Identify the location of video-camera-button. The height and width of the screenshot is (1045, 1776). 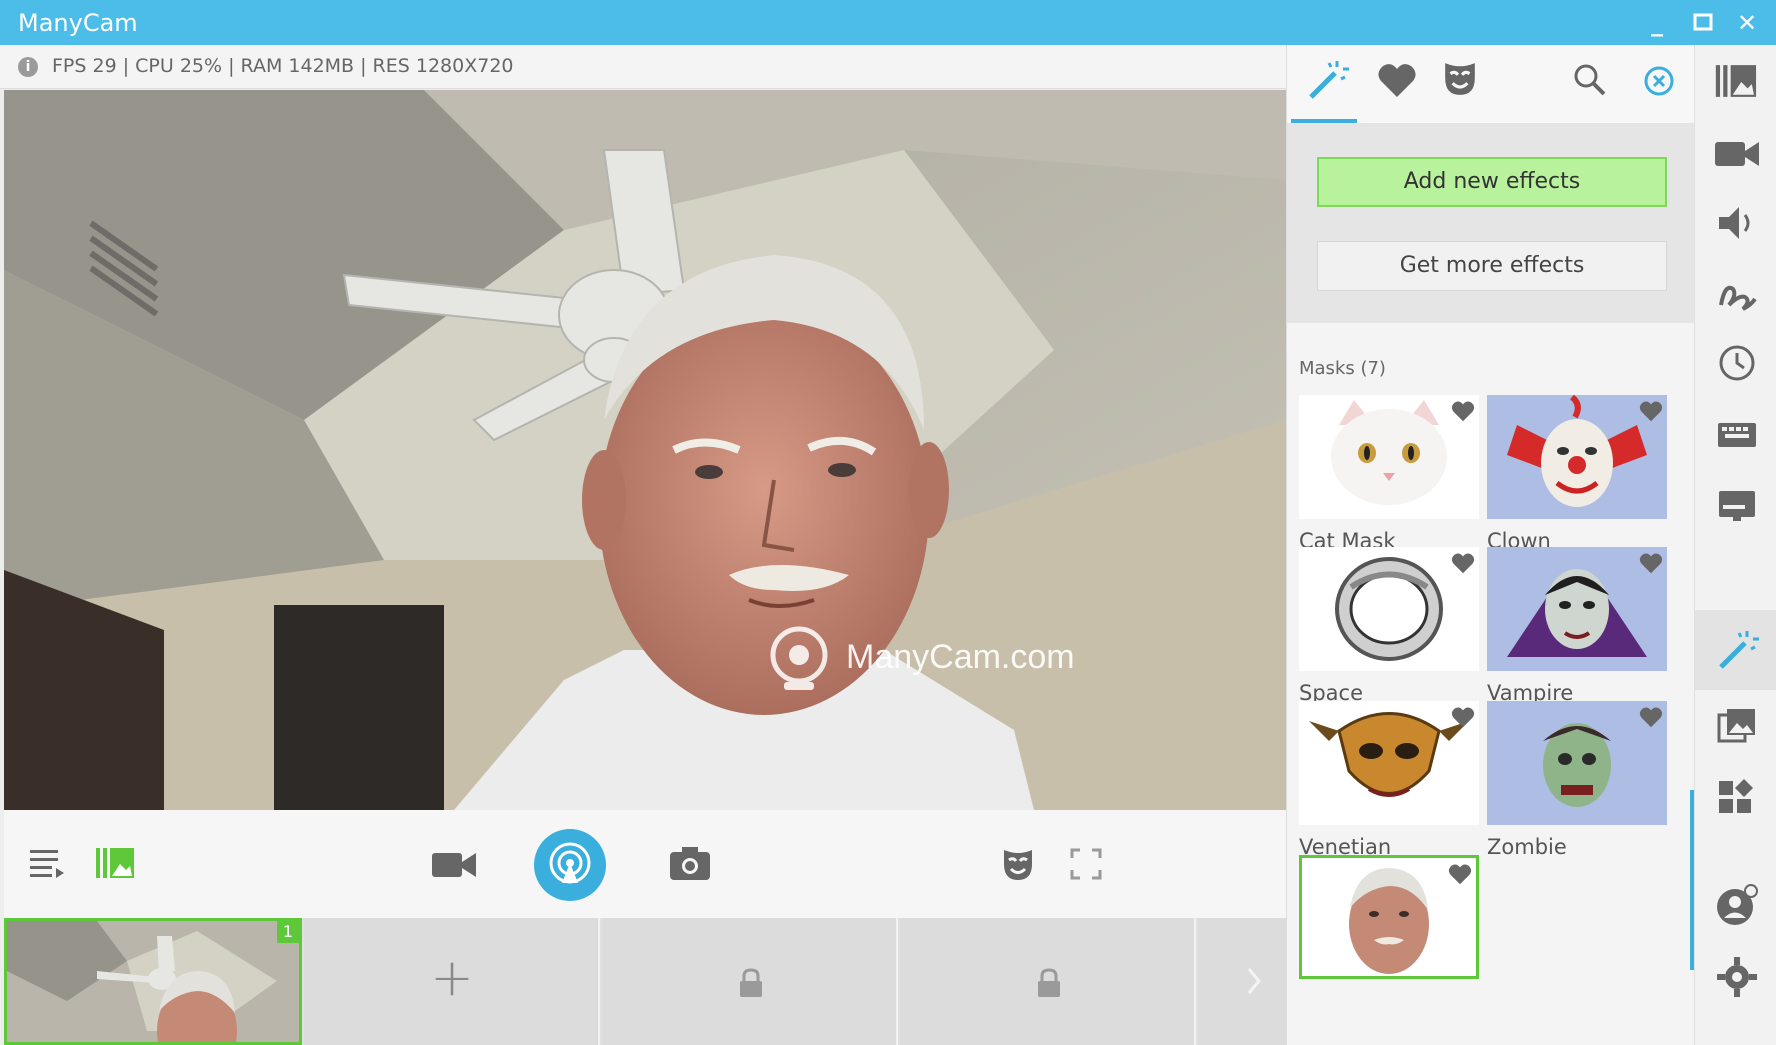
(454, 867).